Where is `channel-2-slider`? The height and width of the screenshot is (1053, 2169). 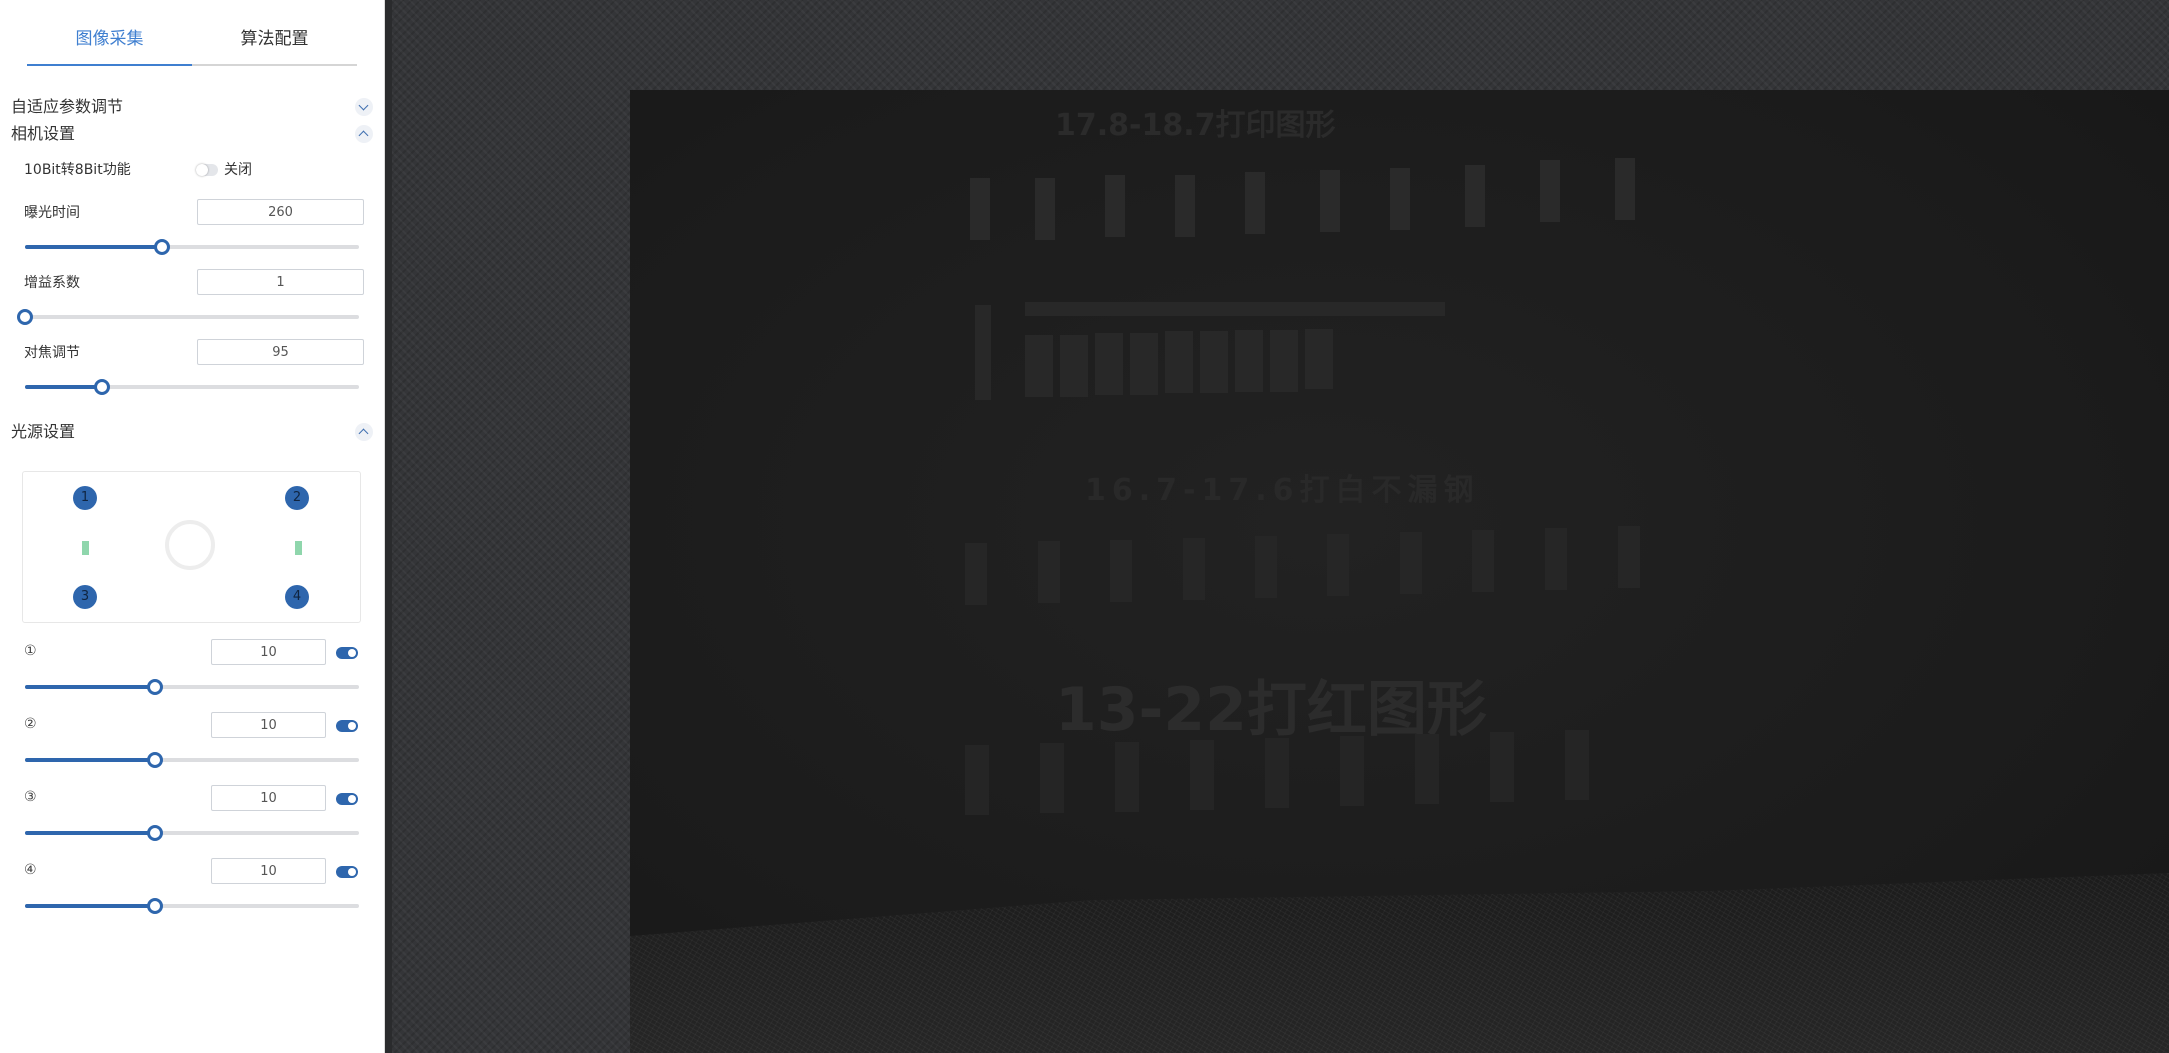
channel-2-slider is located at coordinates (192, 760).